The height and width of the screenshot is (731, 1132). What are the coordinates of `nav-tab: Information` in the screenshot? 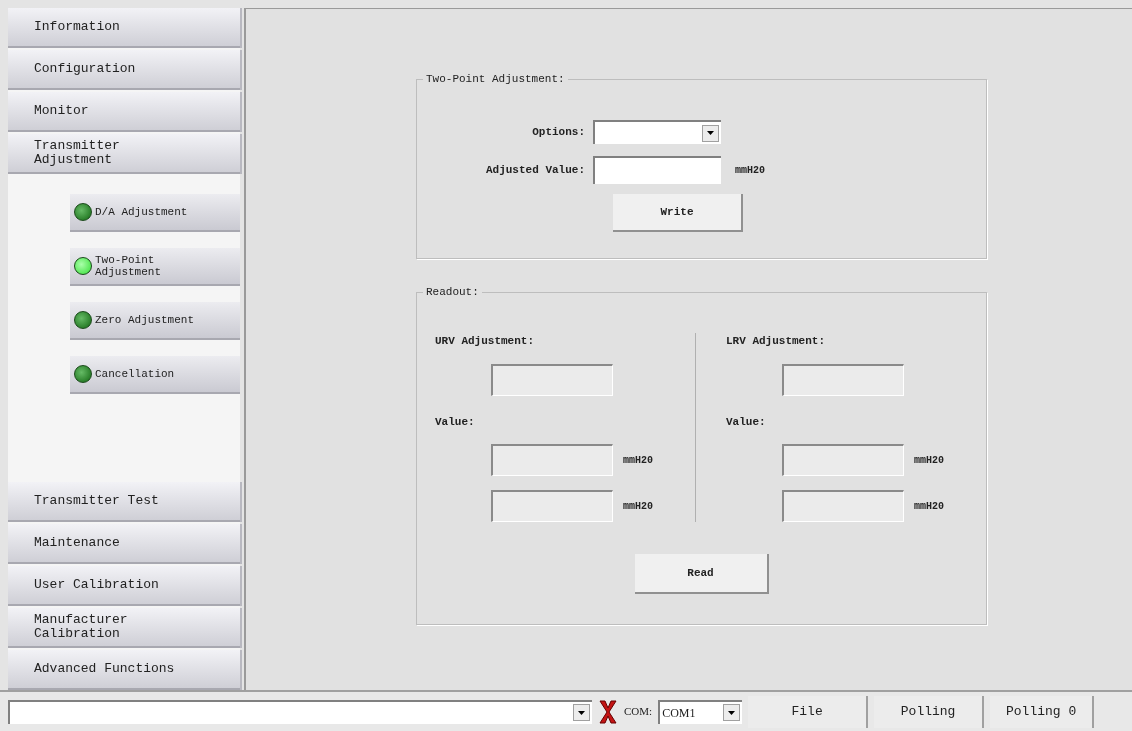 It's located at (124, 28).